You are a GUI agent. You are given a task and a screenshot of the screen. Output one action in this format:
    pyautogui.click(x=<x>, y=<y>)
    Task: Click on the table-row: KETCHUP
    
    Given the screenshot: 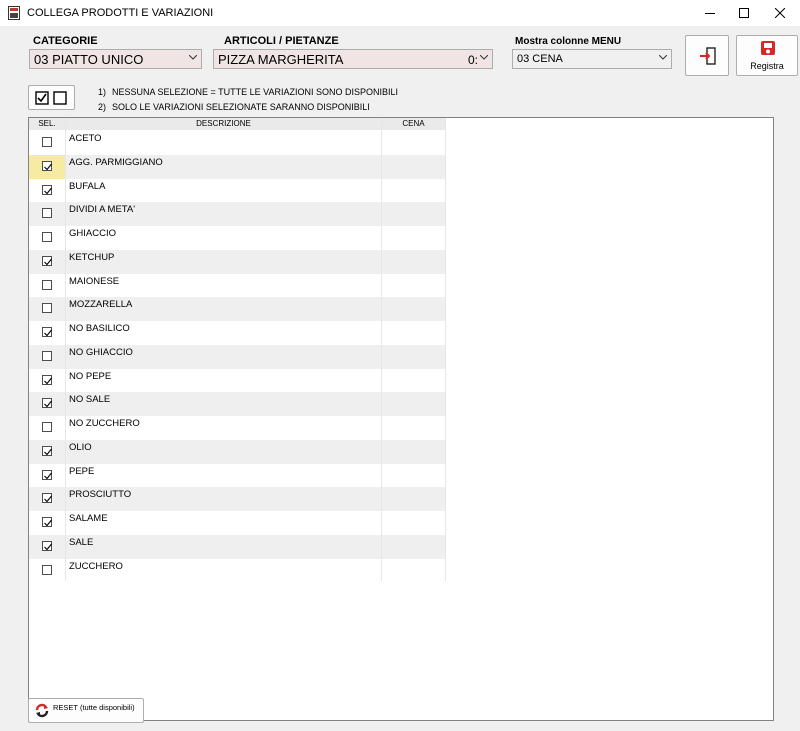 What is the action you would take?
    pyautogui.click(x=237, y=261)
    